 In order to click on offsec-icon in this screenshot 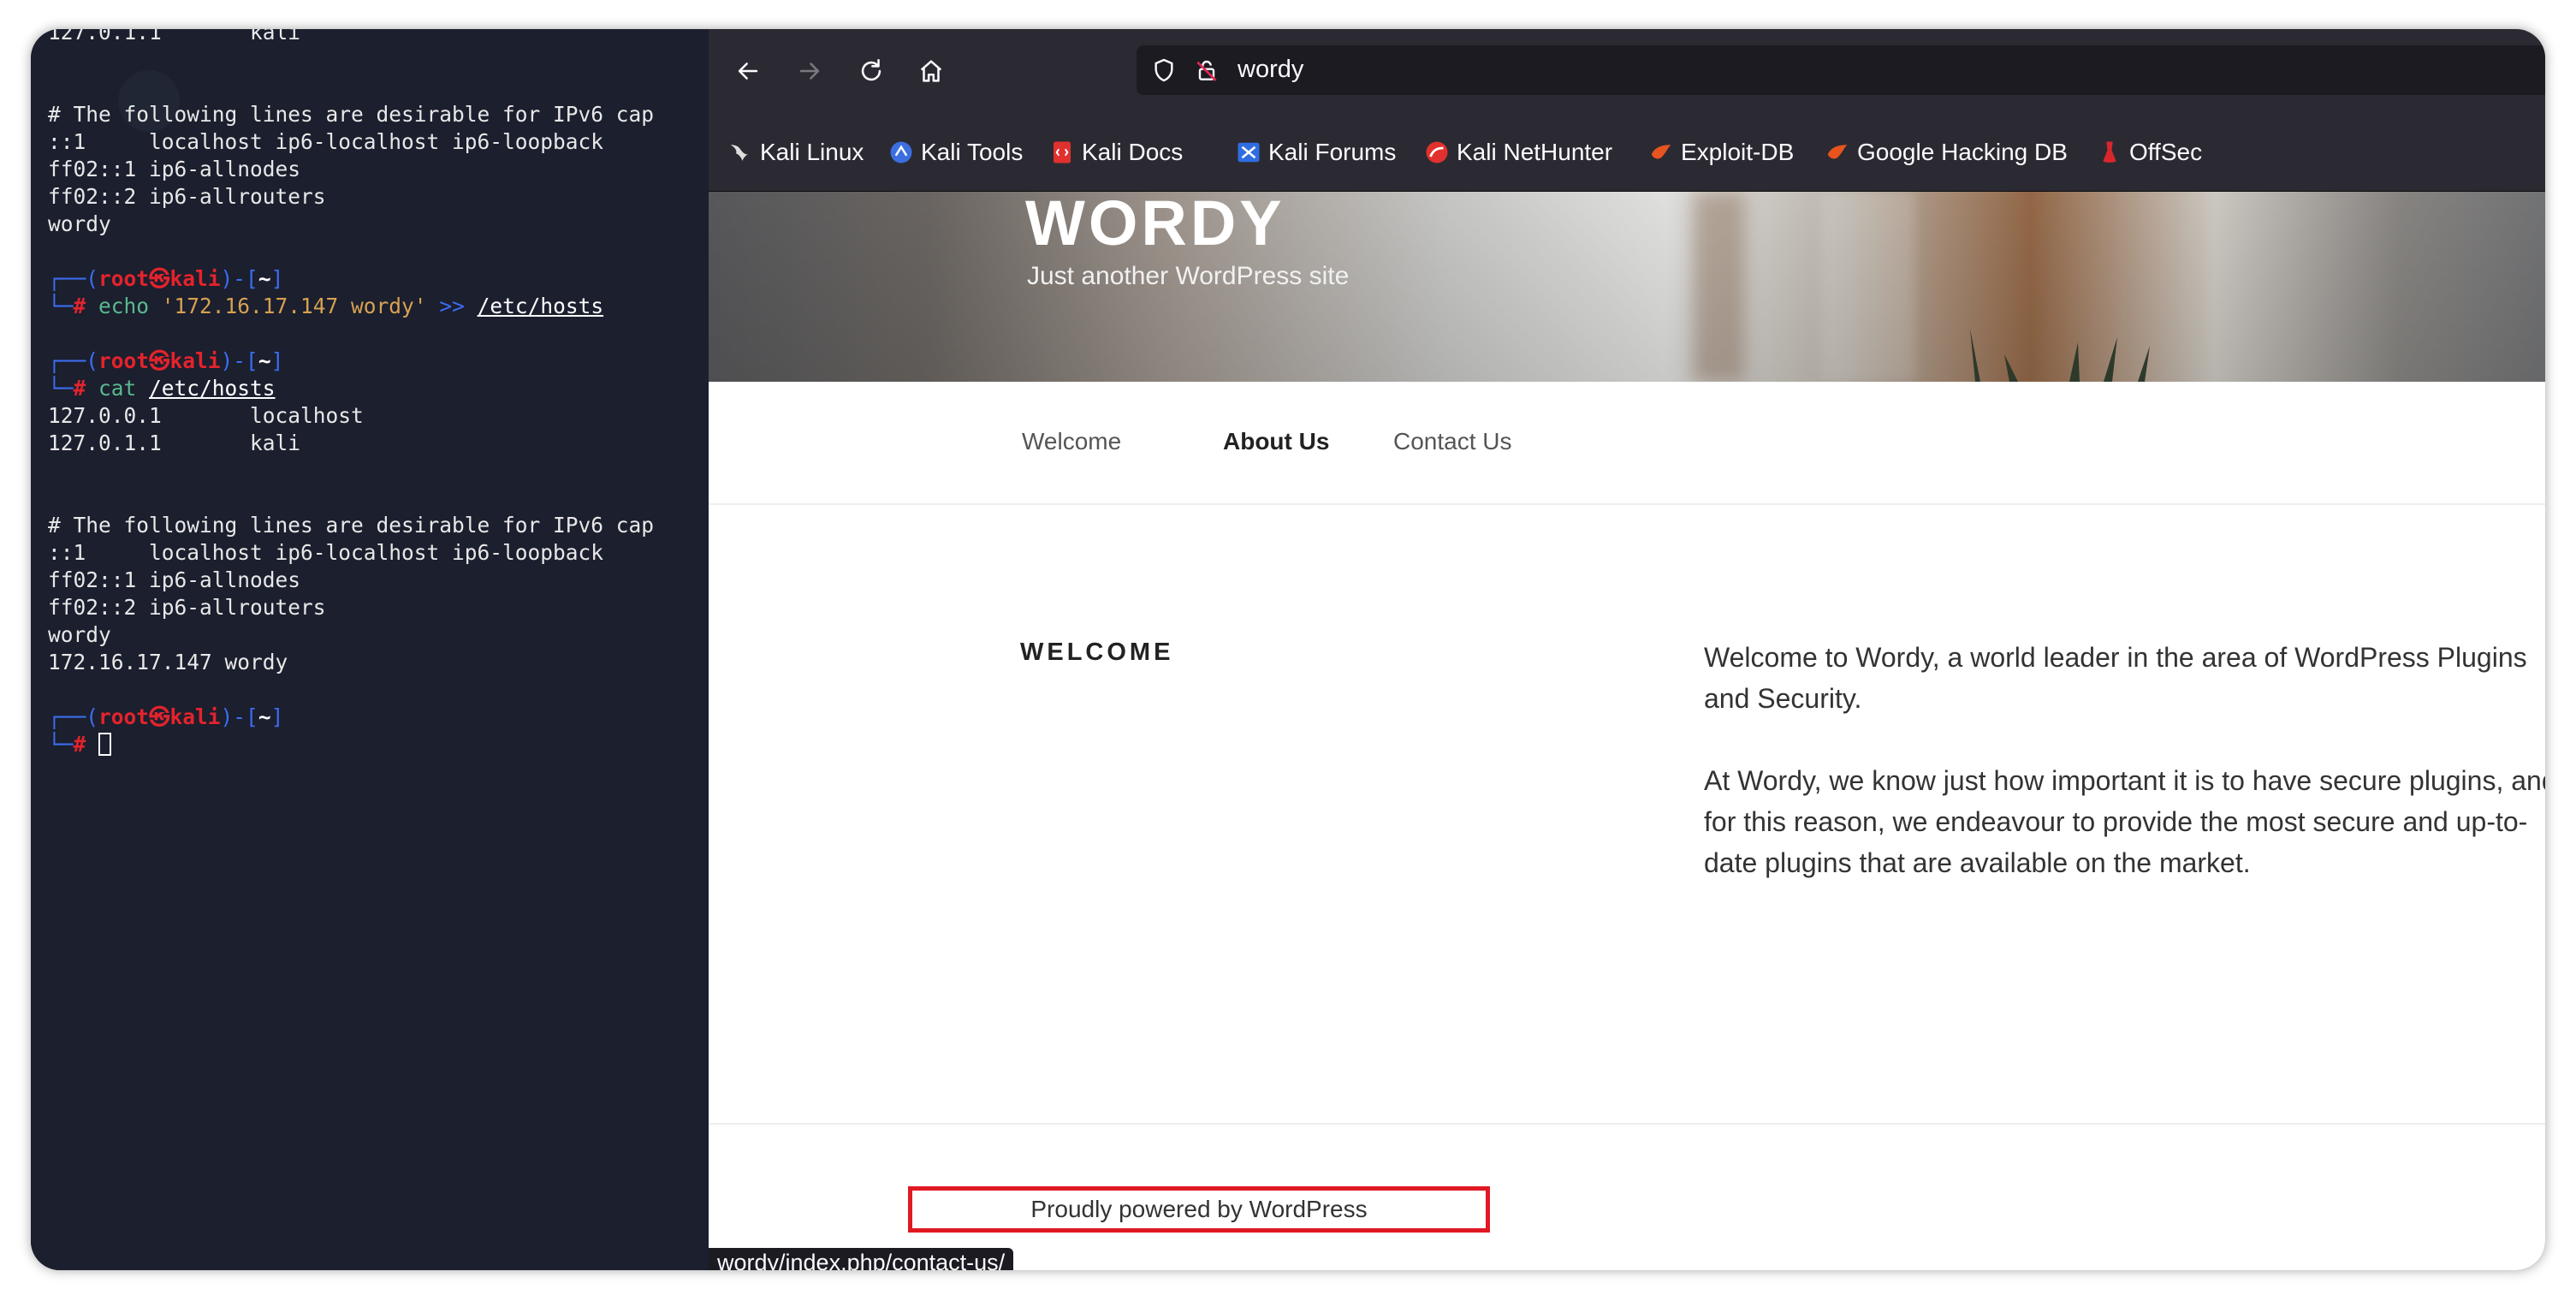, I will do `click(2109, 152)`.